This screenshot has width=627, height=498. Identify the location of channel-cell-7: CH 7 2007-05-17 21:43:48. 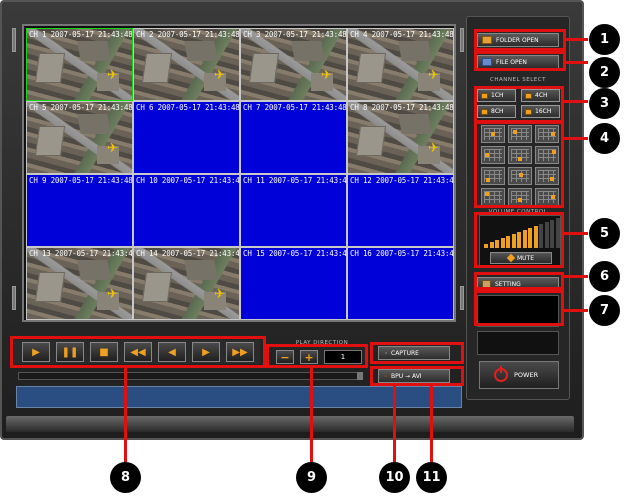
(293, 137).